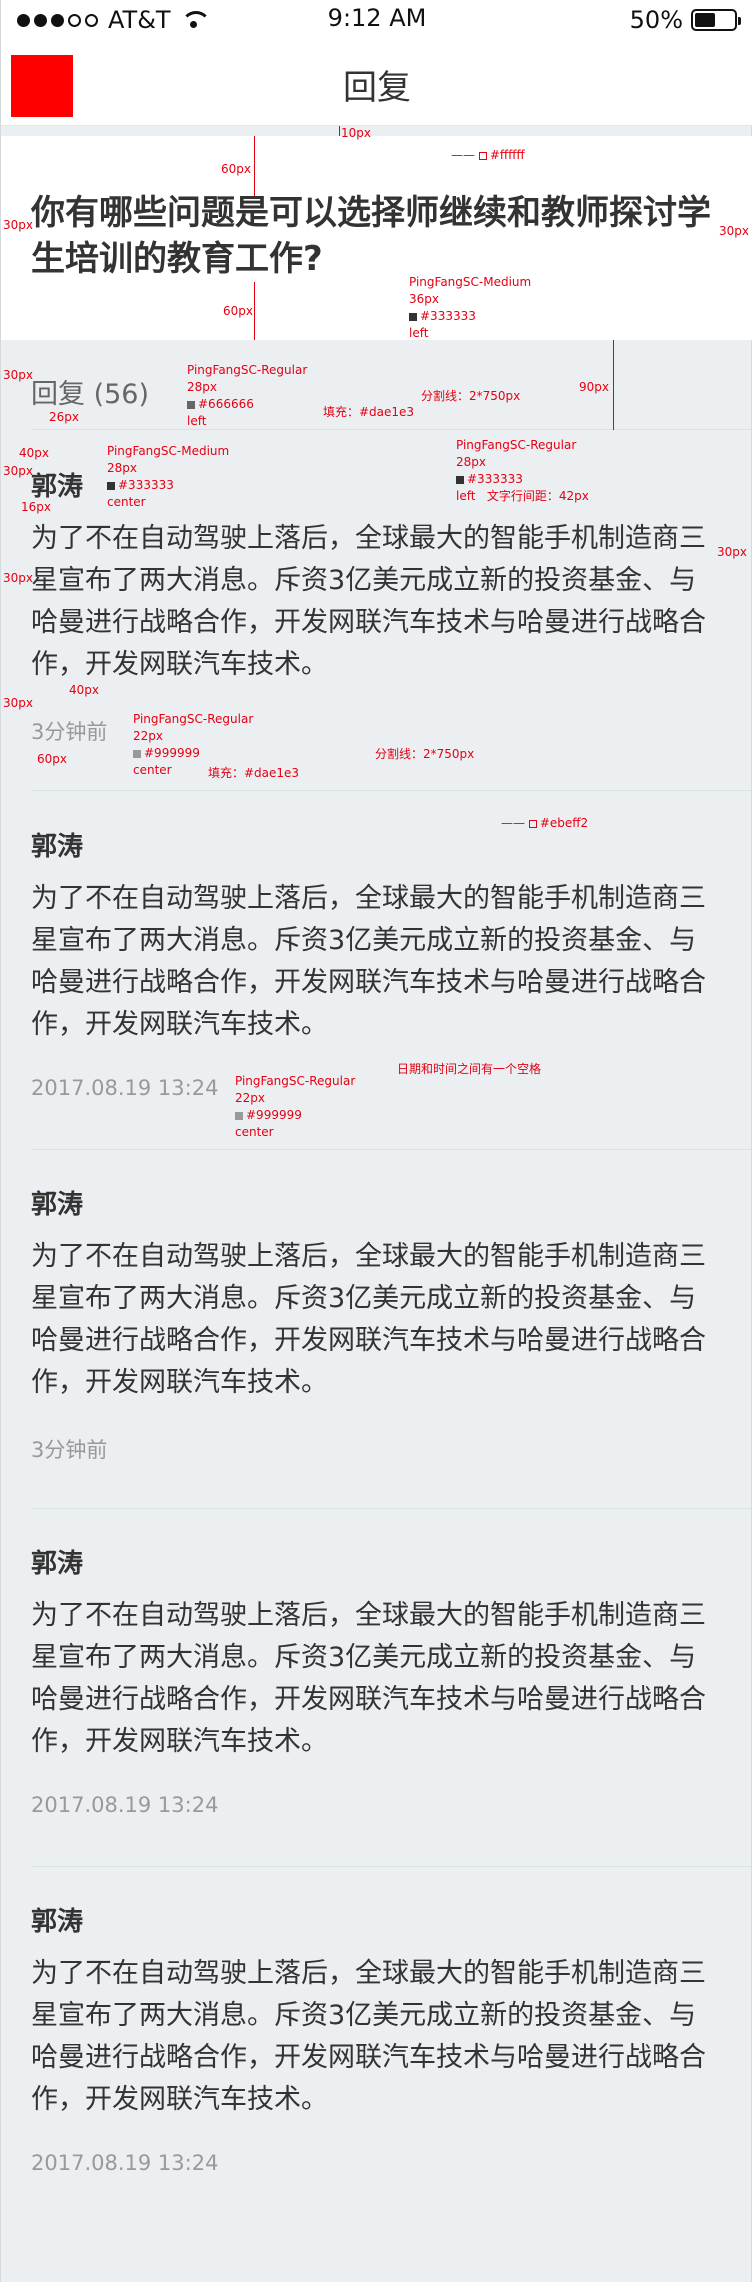 This screenshot has width=752, height=2282. What do you see at coordinates (247, 396) in the screenshot?
I see `annotation-reply-head-style: PingFangSC-Regular 28px #666666 left` at bounding box center [247, 396].